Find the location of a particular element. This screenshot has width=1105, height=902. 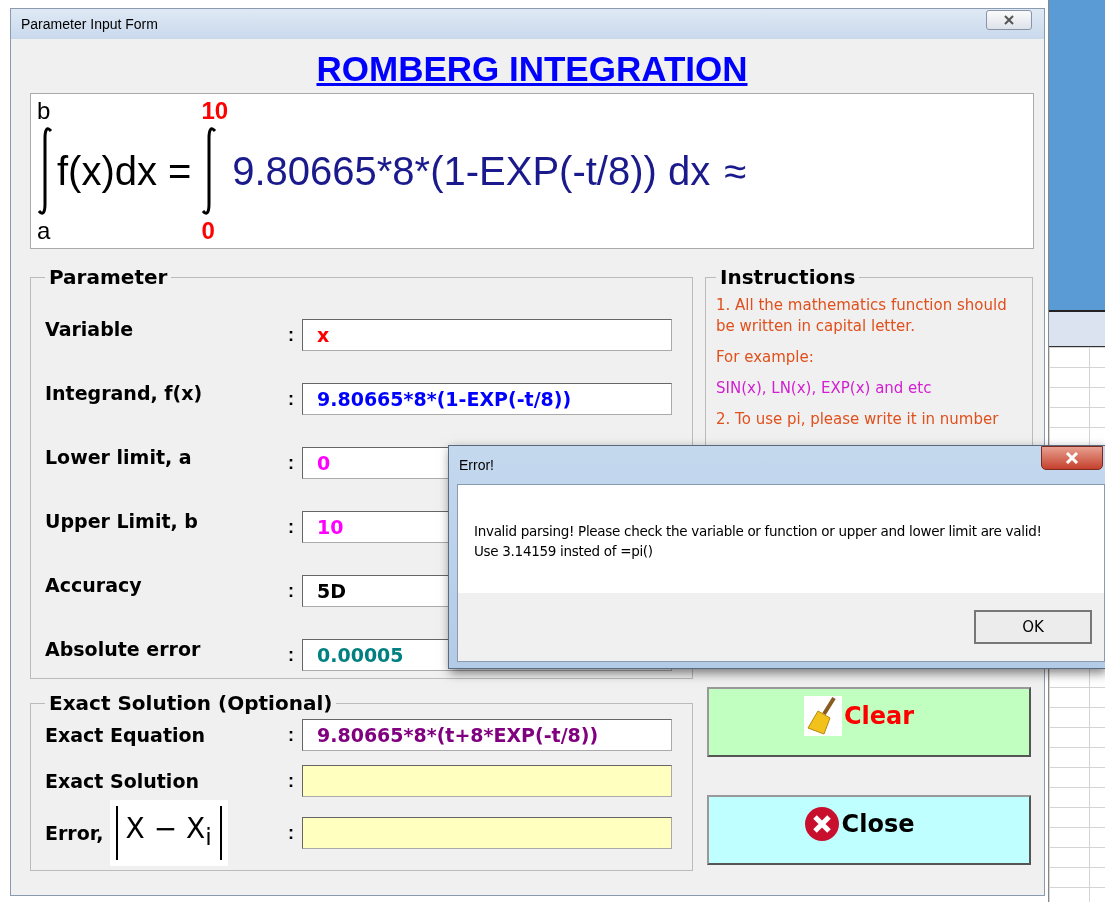

field-label: Exact Equation is located at coordinates (125, 735).